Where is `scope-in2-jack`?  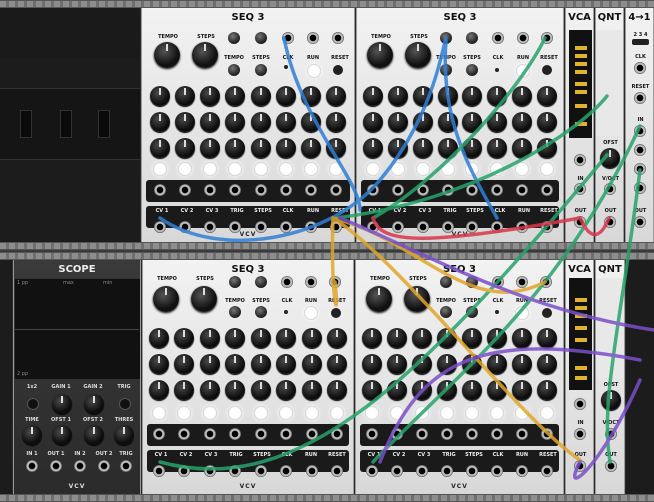 scope-in2-jack is located at coordinates (80, 466).